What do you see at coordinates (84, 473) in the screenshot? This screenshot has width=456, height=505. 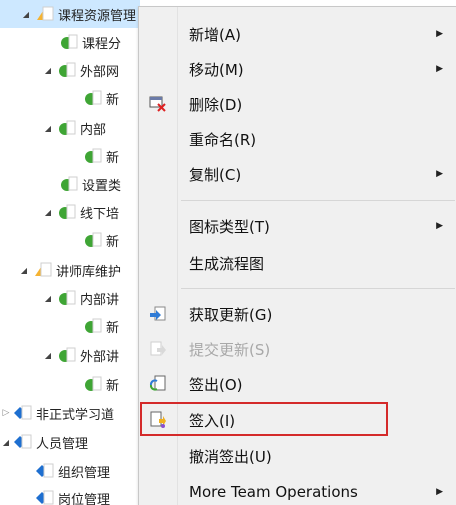 I see `tree-item-label: 组织管理` at bounding box center [84, 473].